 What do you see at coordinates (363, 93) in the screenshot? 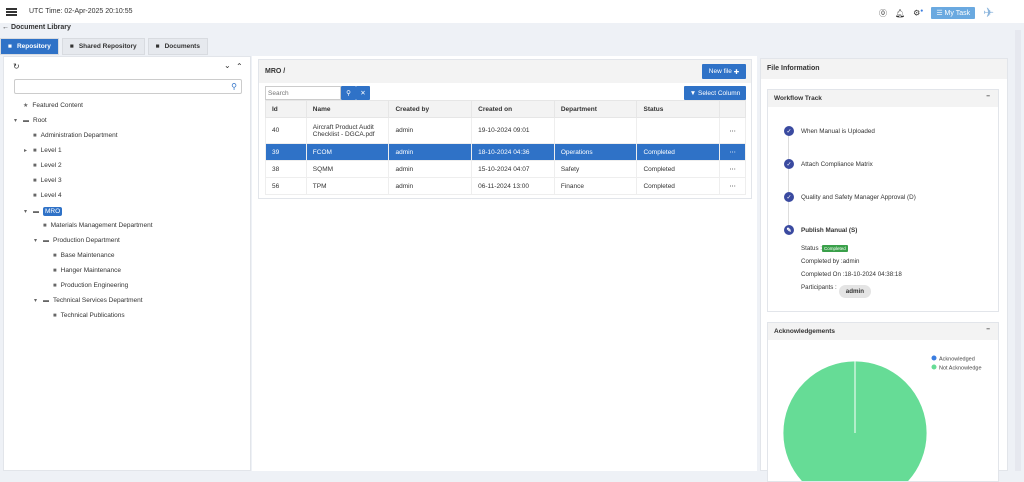
I see `clear-search-button: ✕` at bounding box center [363, 93].